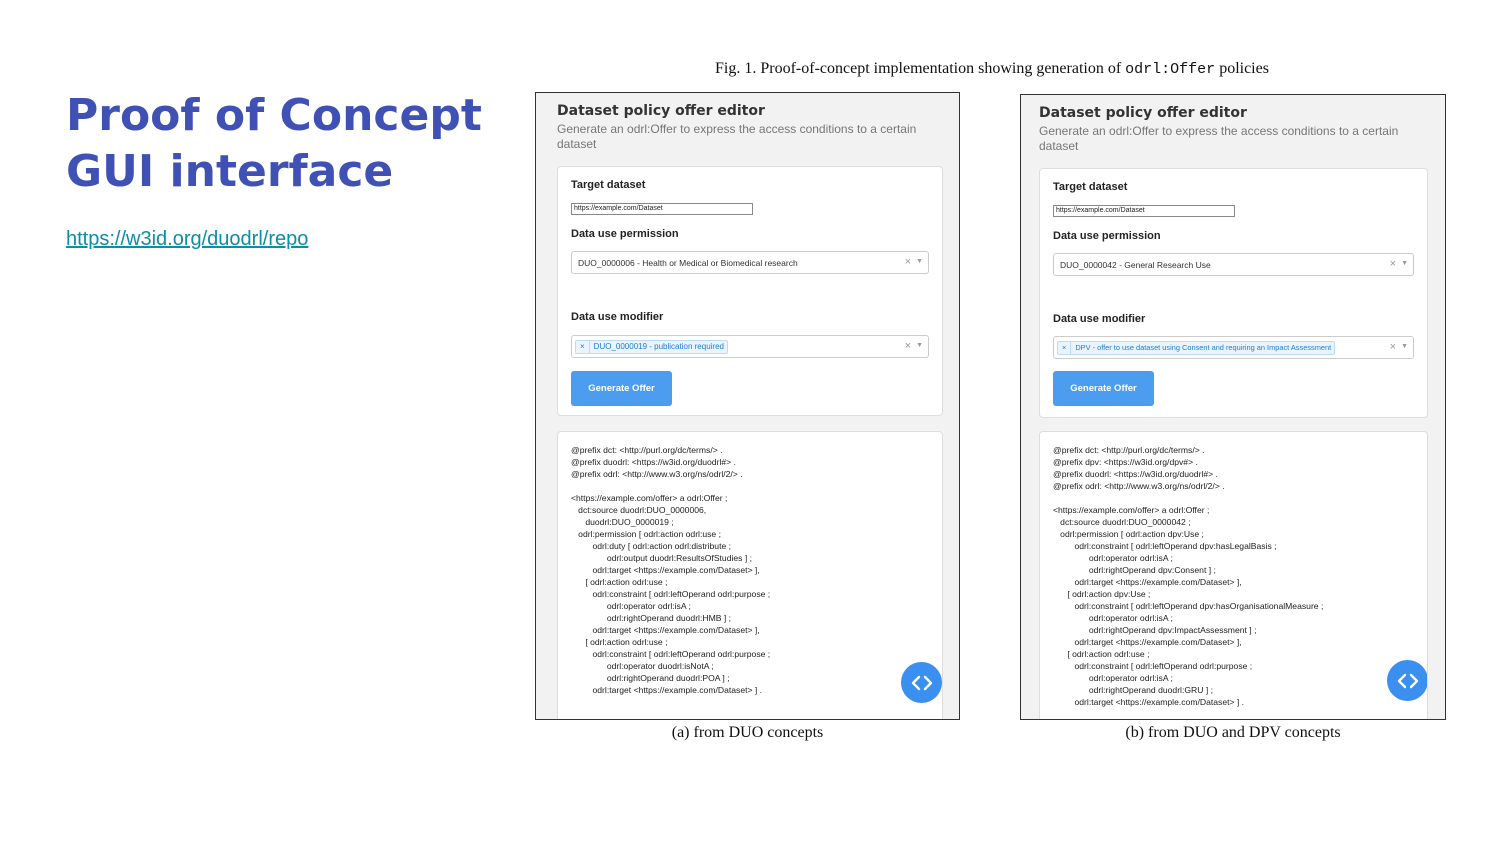  I want to click on repo-link: https://w3id.org/duodrl/repo, so click(187, 239).